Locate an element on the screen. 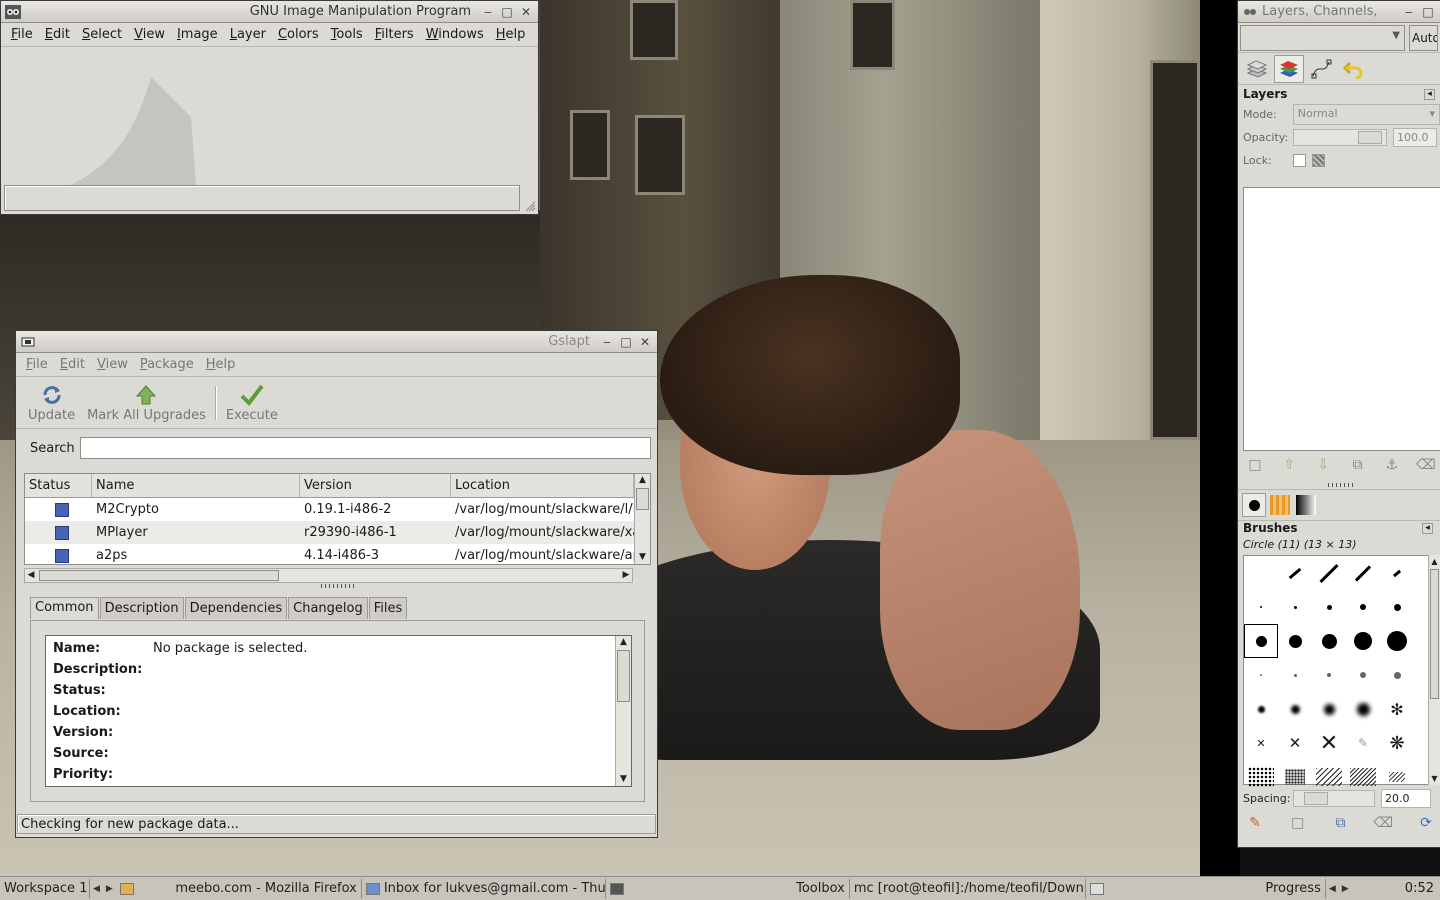 The width and height of the screenshot is (1440, 900). column-name: Name is located at coordinates (196, 485).